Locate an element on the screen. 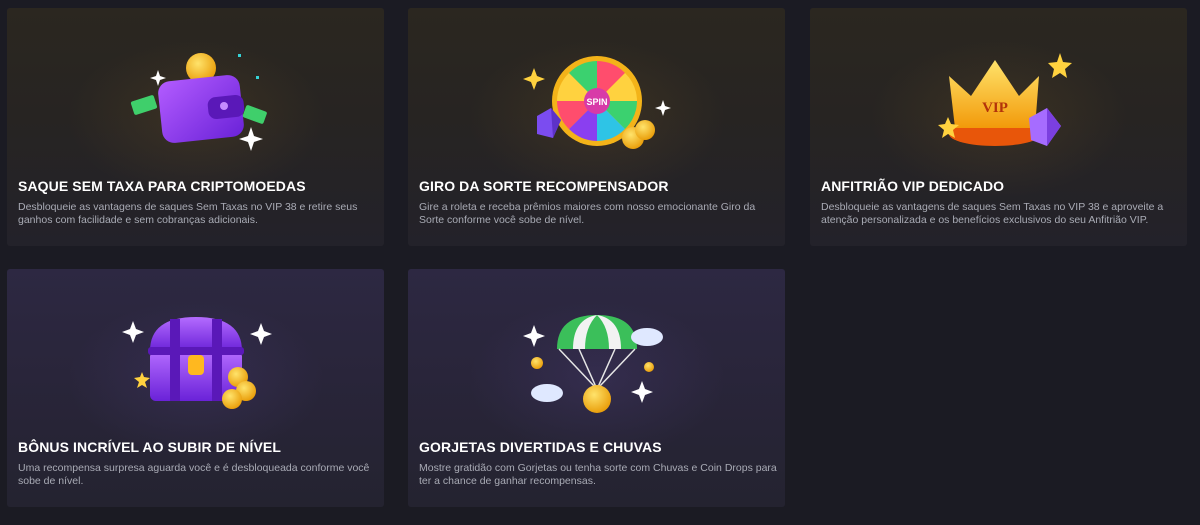 The width and height of the screenshot is (1200, 525). card-title: SAQUE SEM TAXA PARA CRIPTOMOEDAS is located at coordinates (162, 186).